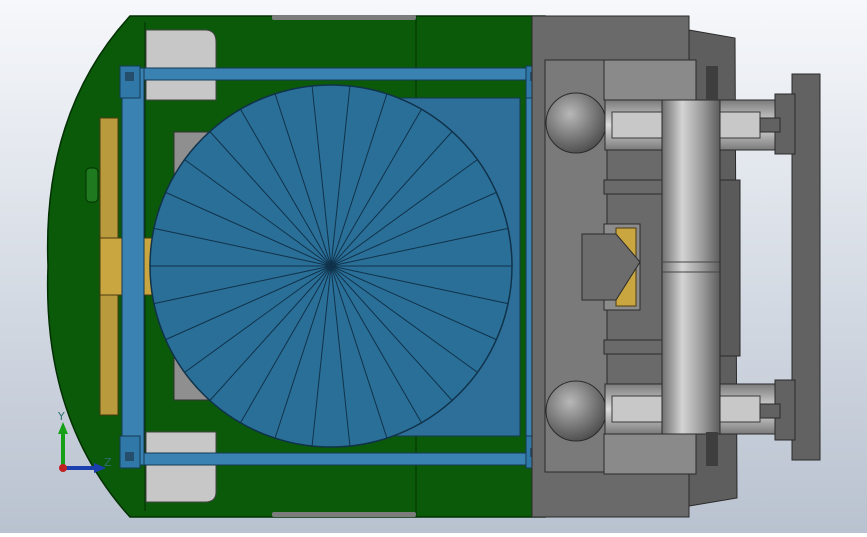  I want to click on ball-joint-bottom, so click(576, 411).